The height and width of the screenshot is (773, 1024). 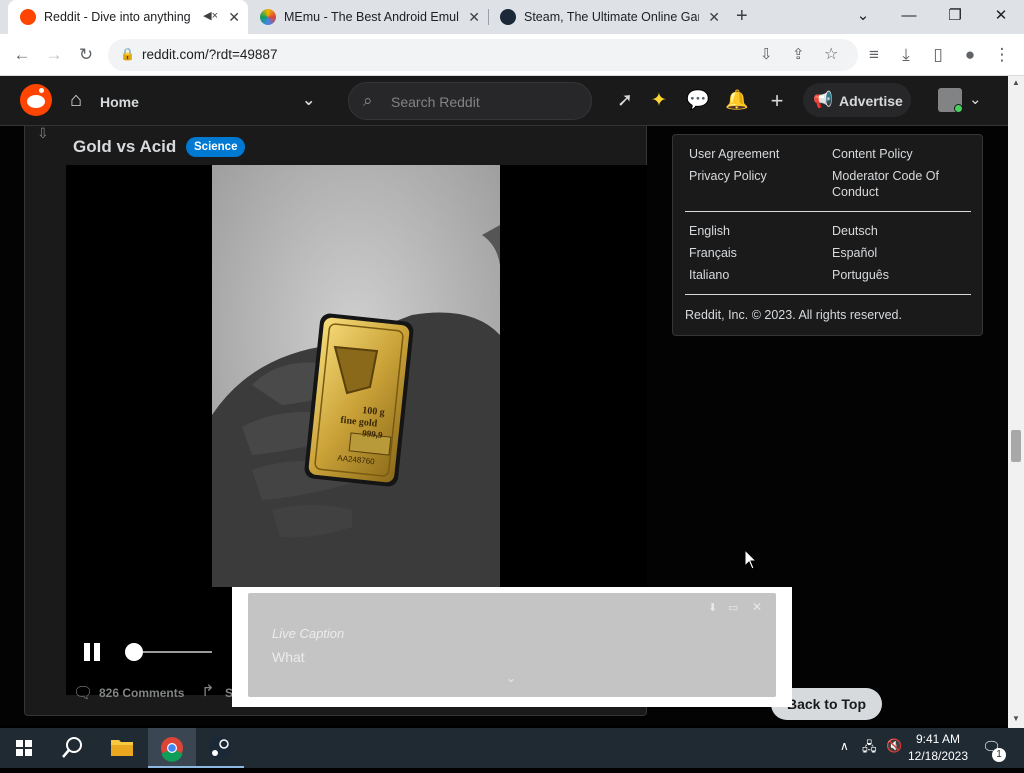 What do you see at coordinates (1016, 402) in the screenshot?
I see `page-scrollbar: ▲ ▼` at bounding box center [1016, 402].